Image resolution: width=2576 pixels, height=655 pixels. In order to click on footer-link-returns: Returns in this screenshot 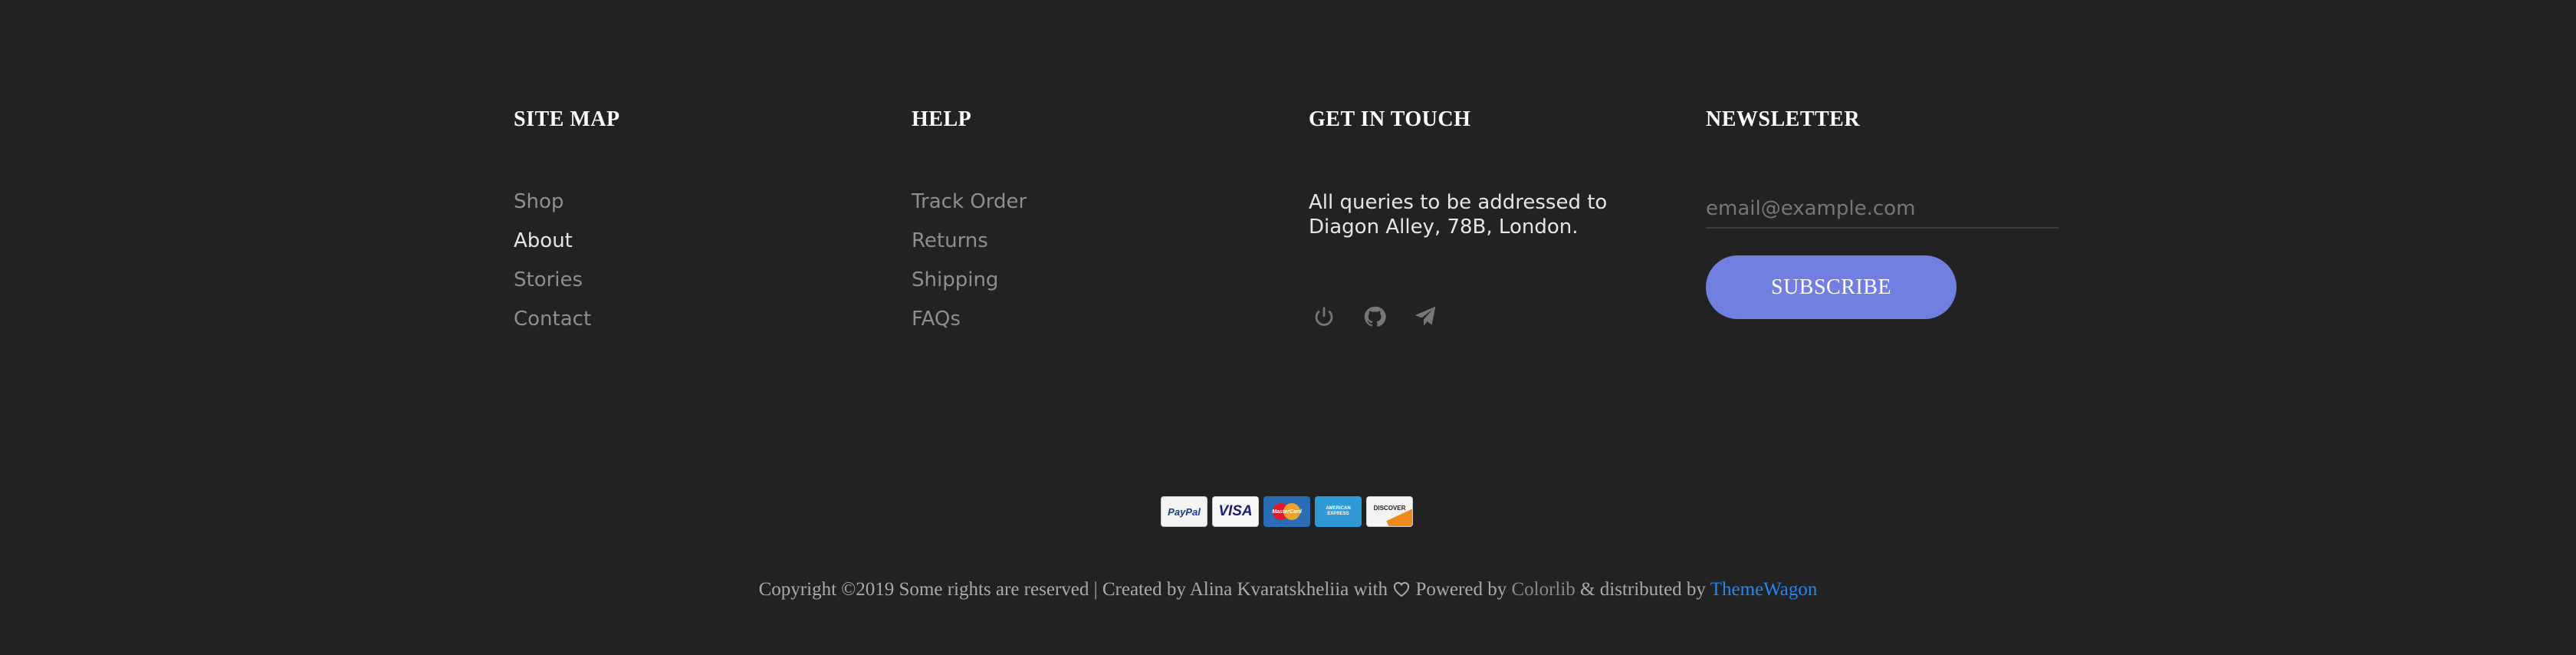, I will do `click(969, 248)`.